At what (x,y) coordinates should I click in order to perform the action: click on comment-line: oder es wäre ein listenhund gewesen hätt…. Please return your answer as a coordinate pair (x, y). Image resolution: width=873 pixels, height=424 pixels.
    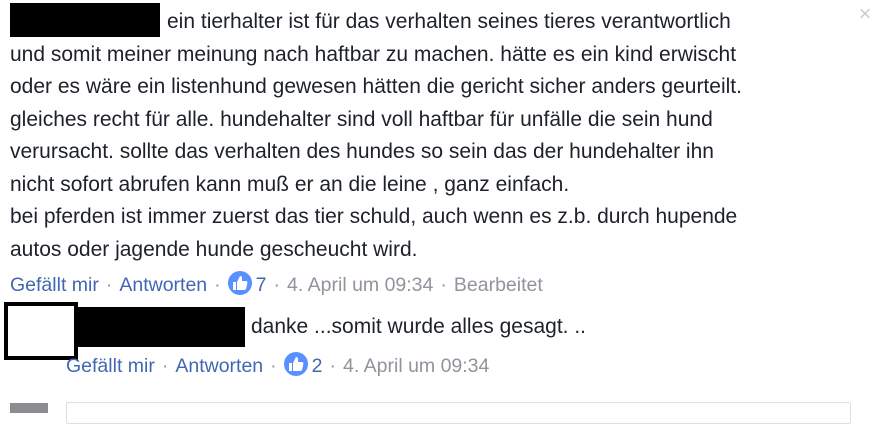
    Looking at the image, I should click on (376, 86).